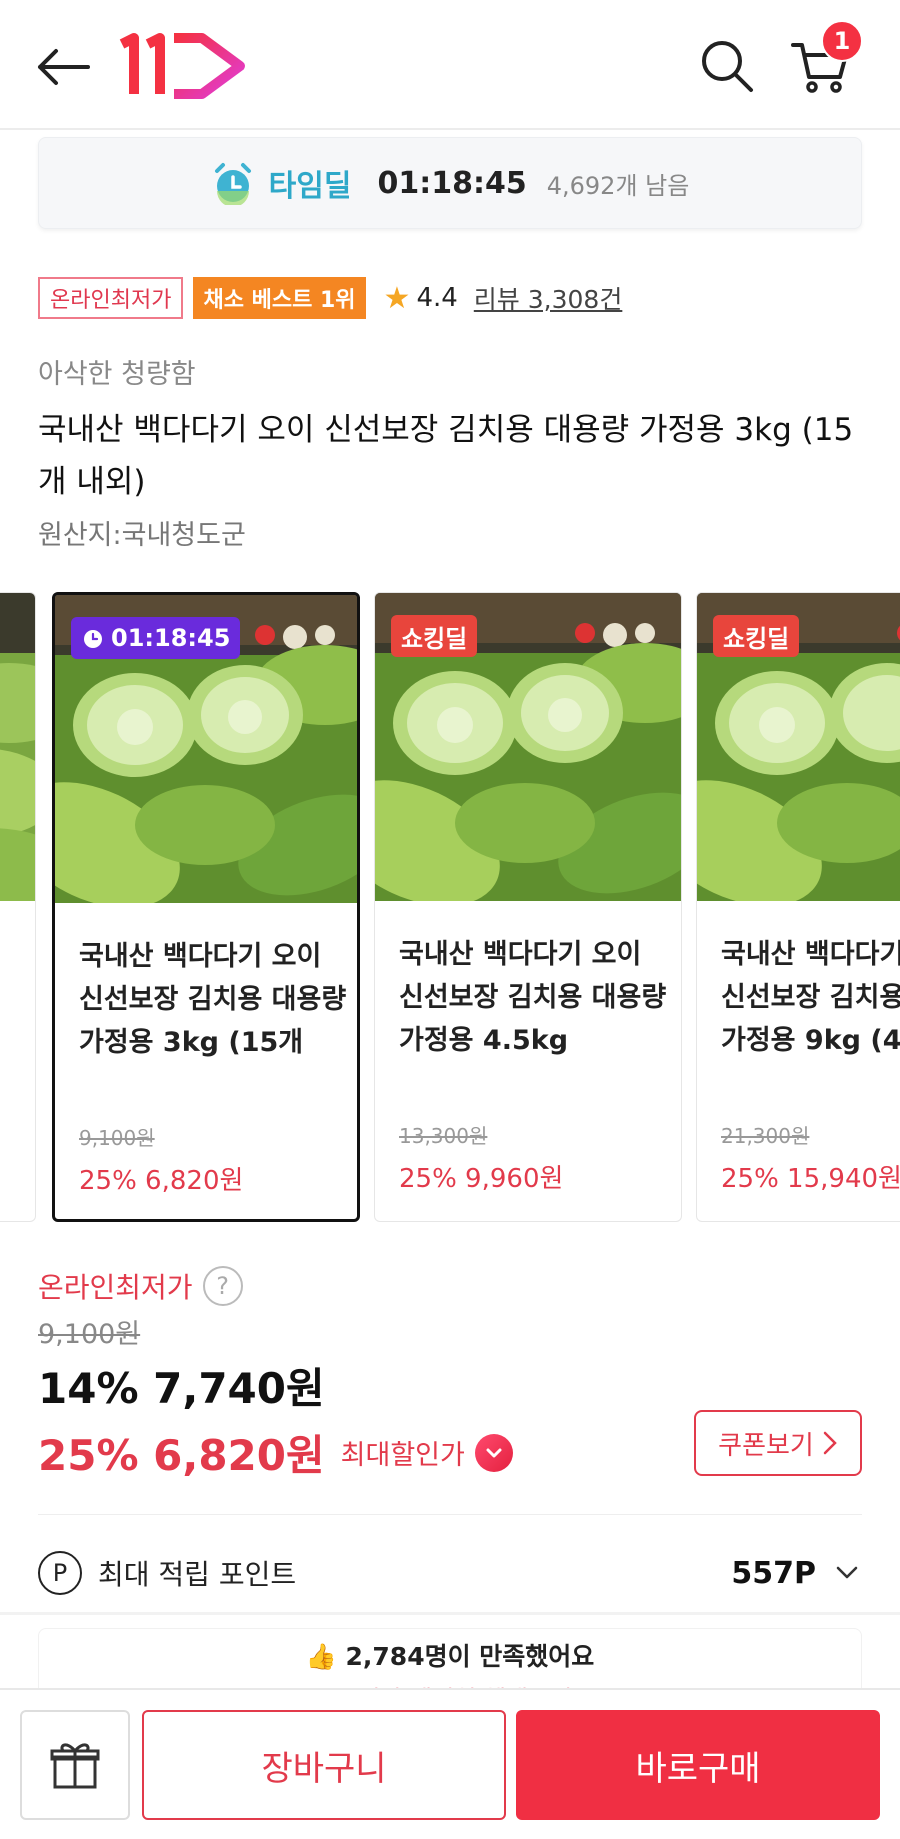 The height and width of the screenshot is (1839, 900). I want to click on points-row: P 최대 적립 포인트 557P, so click(450, 1573).